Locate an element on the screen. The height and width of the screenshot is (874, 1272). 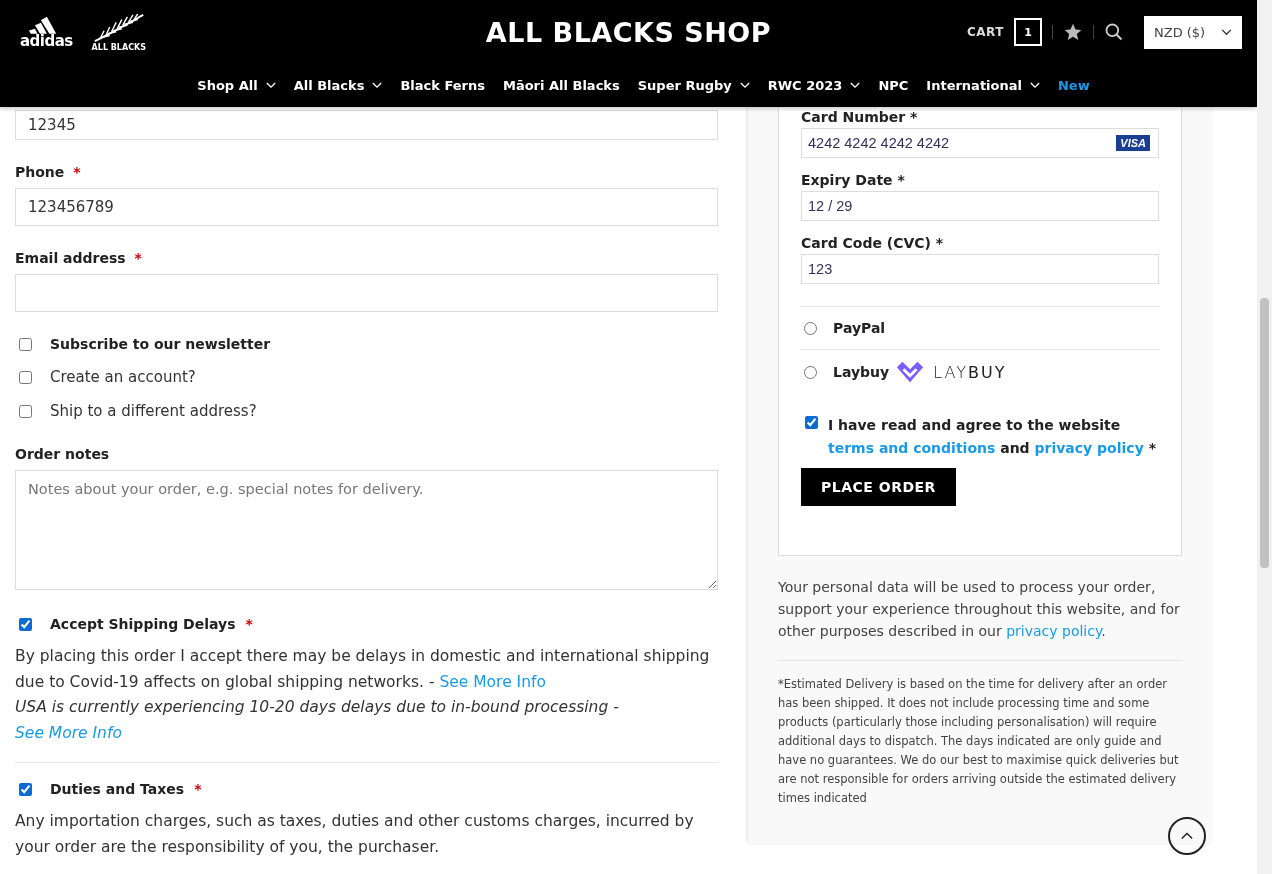
nav-item: Shop All is located at coordinates (236, 85).